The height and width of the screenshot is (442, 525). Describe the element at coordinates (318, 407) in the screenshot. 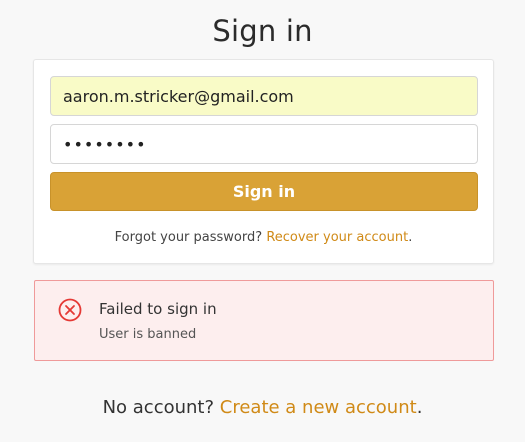

I see `create-account-link: Create a new account` at that location.